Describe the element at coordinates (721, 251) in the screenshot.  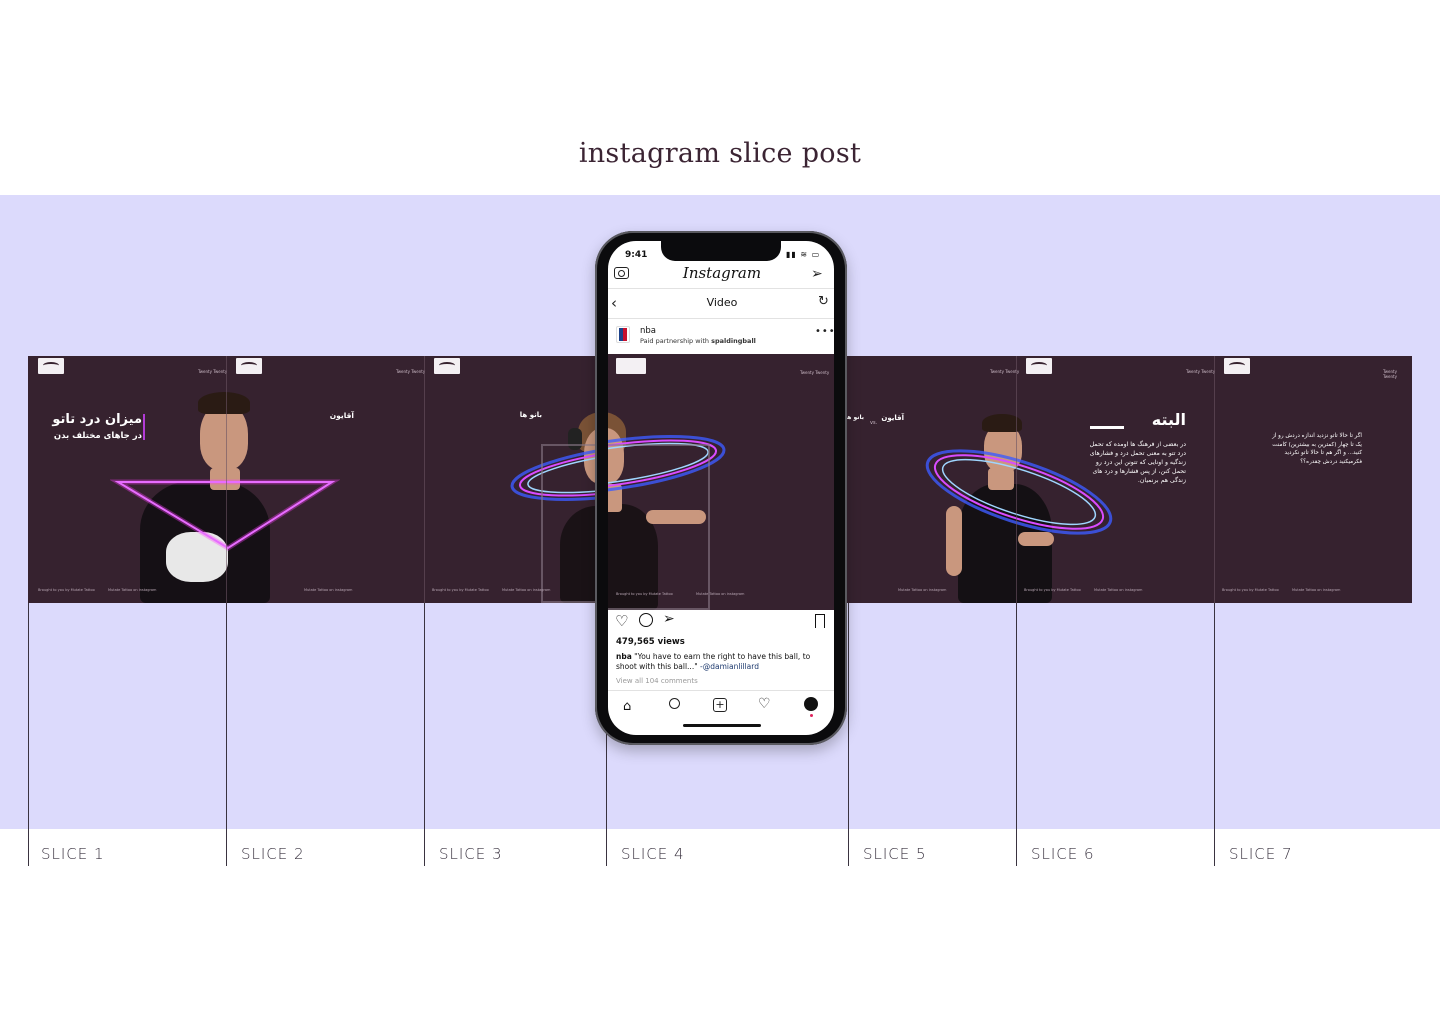
I see `phone-notch` at that location.